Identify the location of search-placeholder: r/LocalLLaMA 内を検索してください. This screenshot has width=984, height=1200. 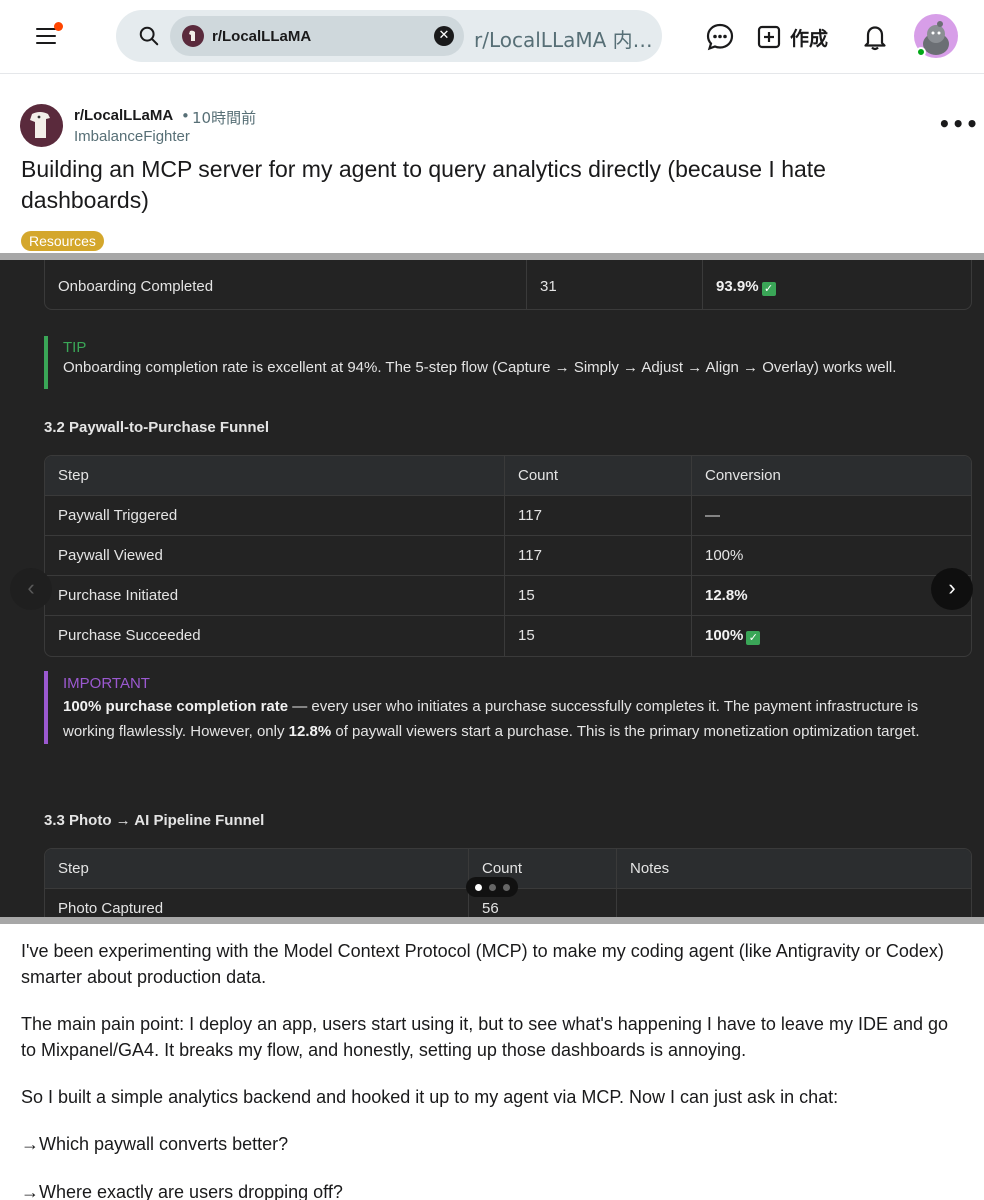
(564, 38).